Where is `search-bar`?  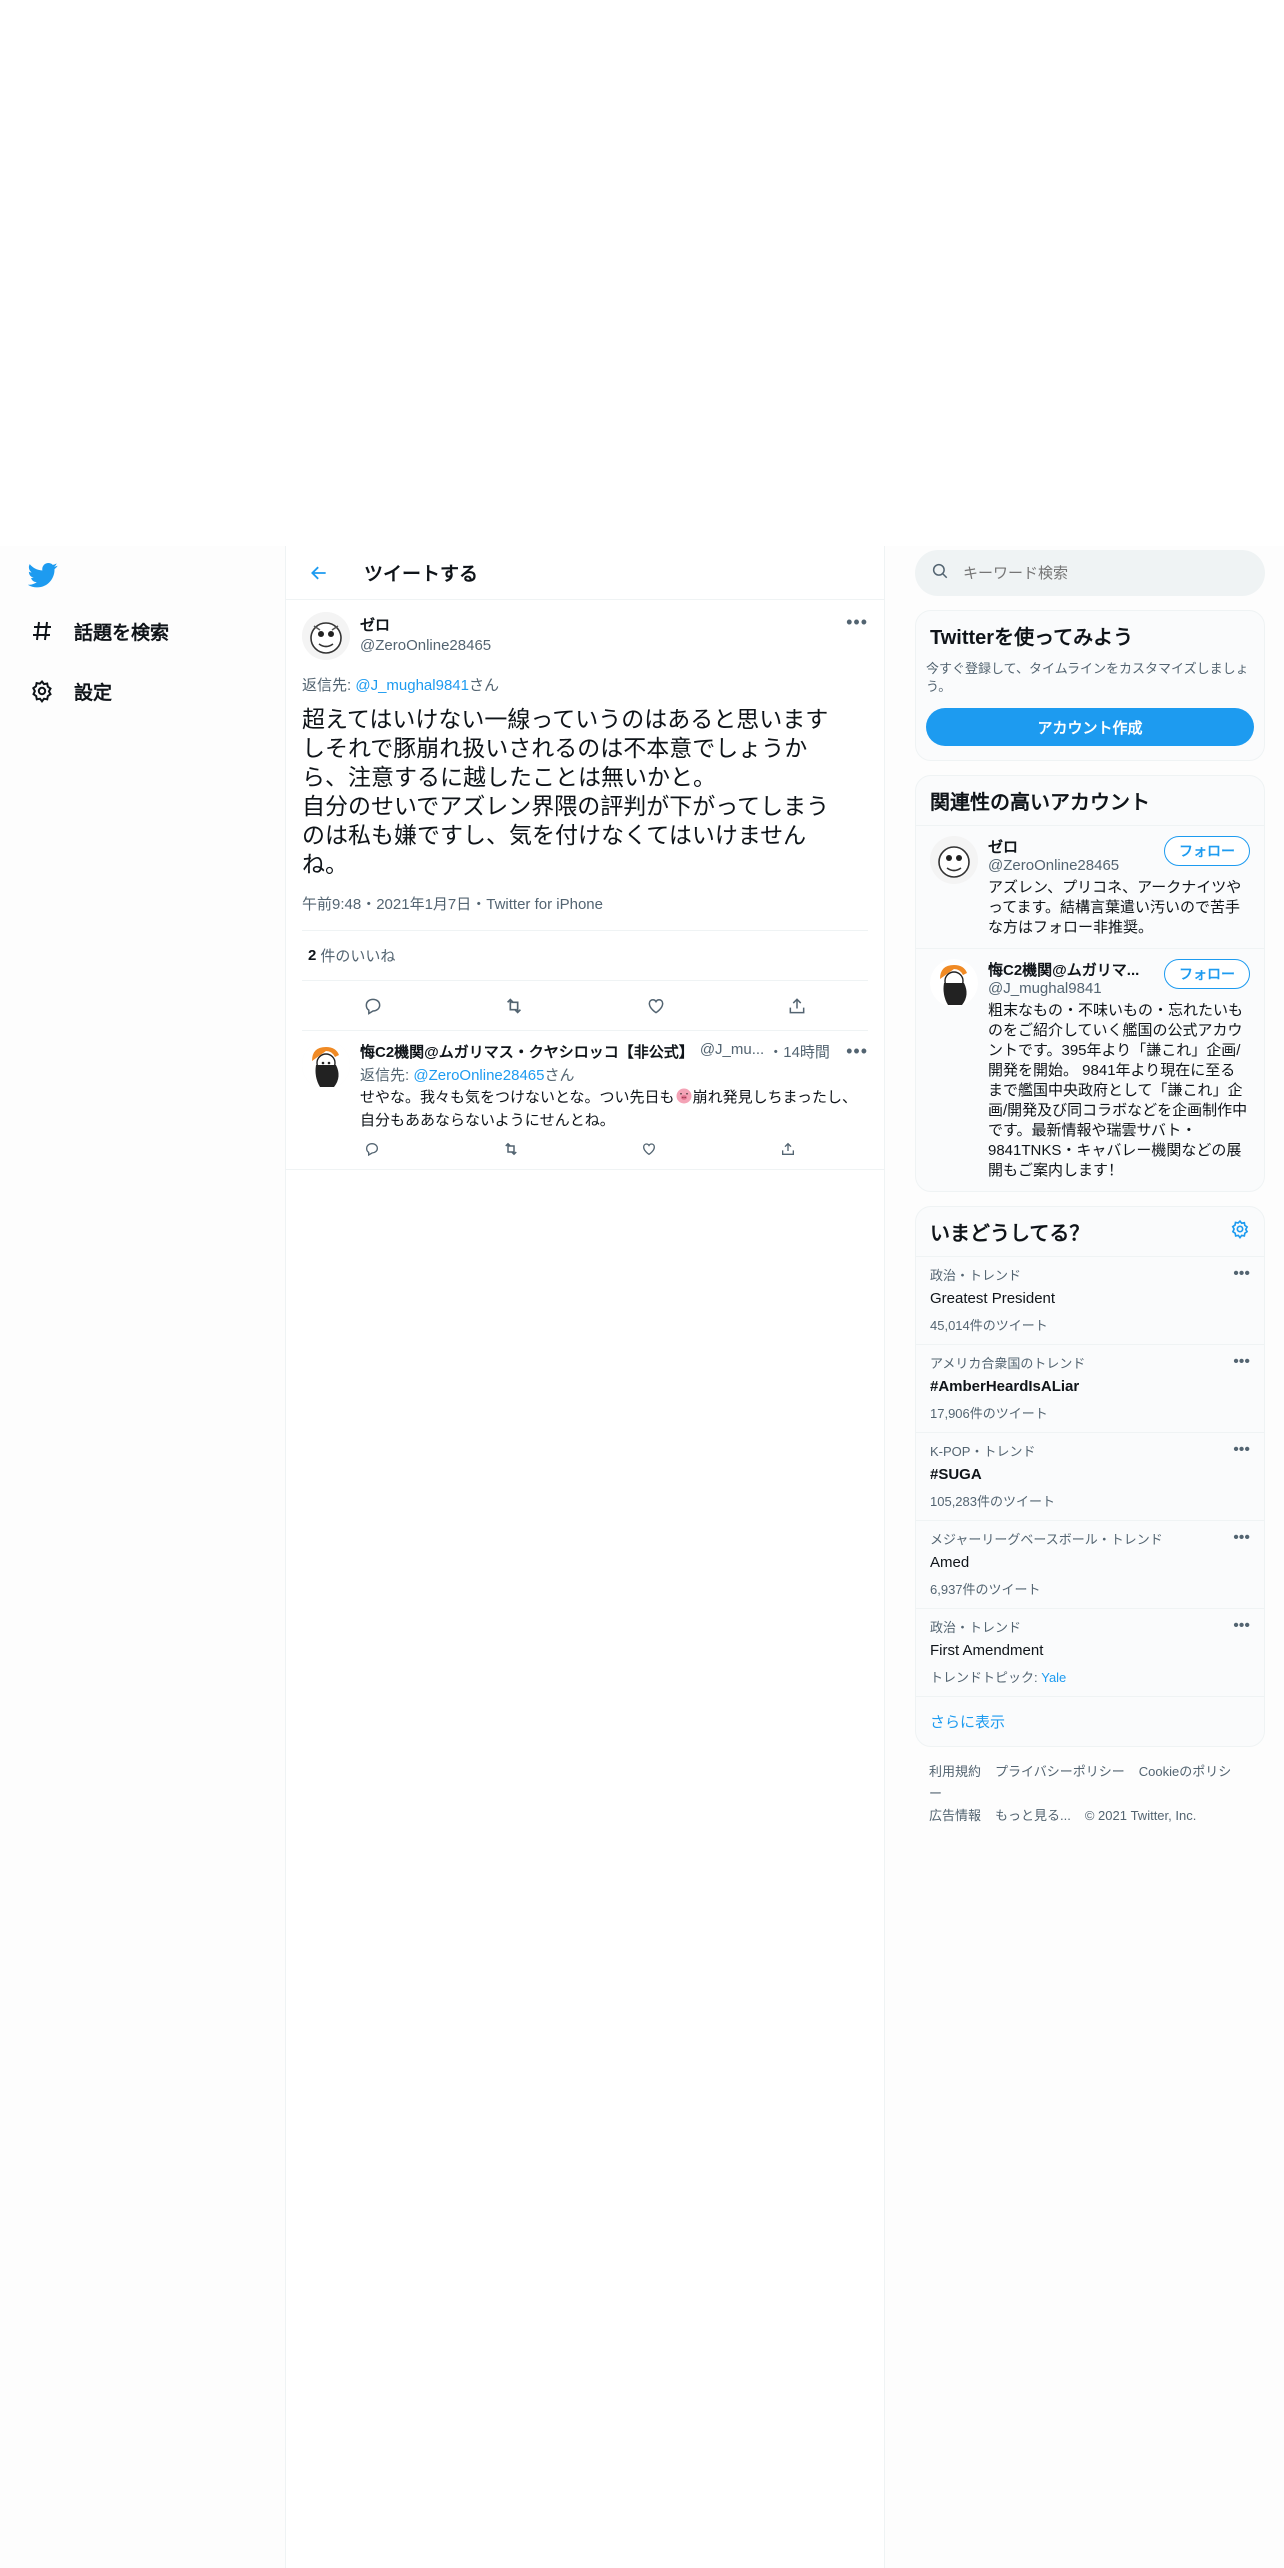 search-bar is located at coordinates (1090, 573).